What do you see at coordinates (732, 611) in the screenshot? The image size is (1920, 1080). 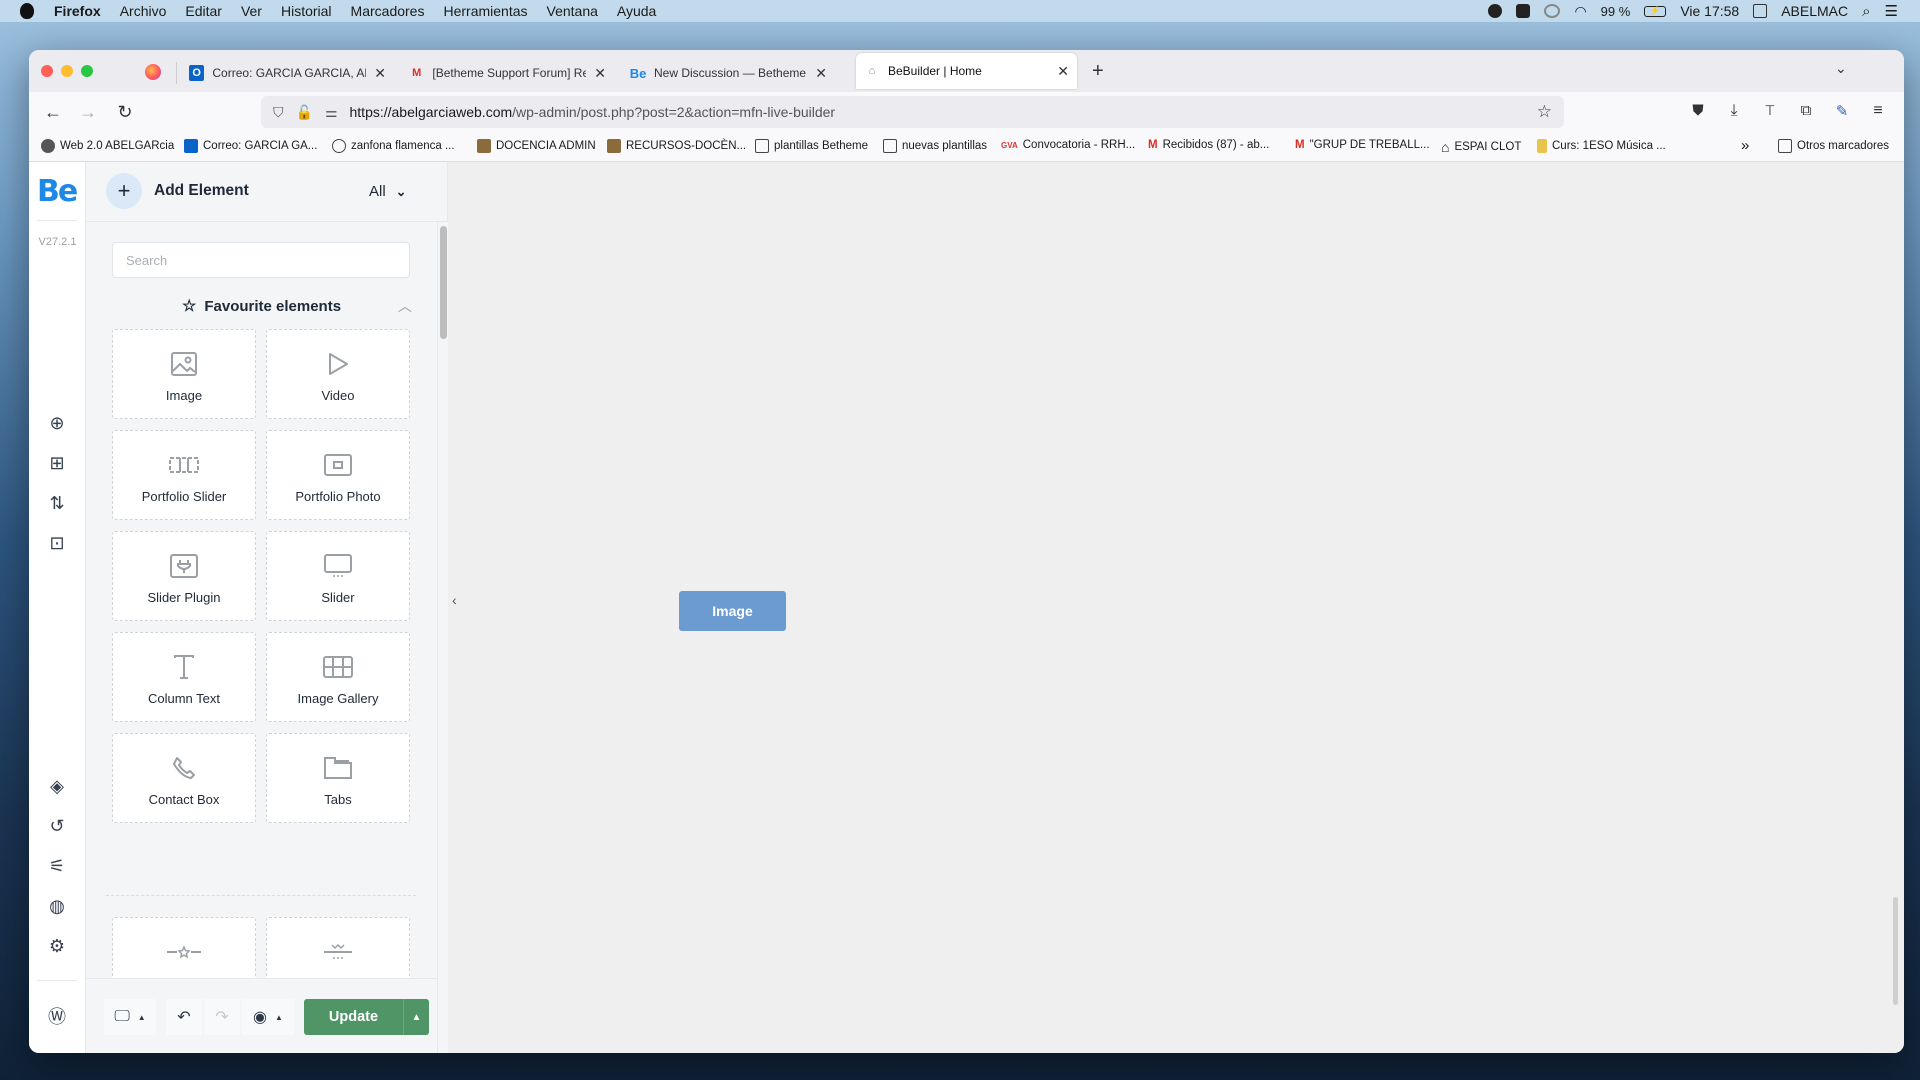 I see `image-element-placeholder: Image` at bounding box center [732, 611].